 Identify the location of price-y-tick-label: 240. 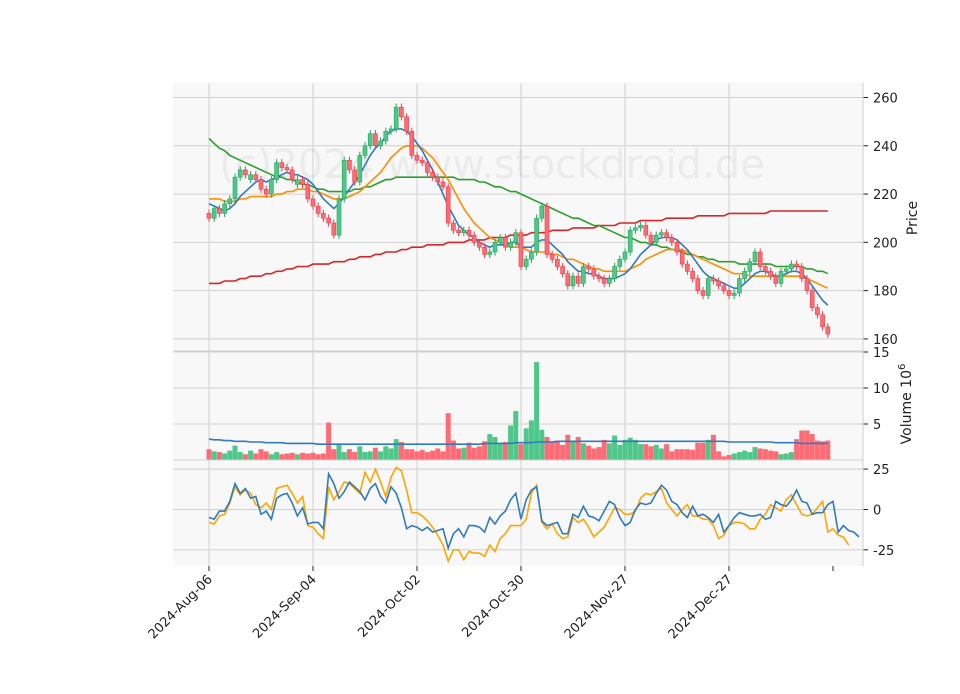
(885, 147).